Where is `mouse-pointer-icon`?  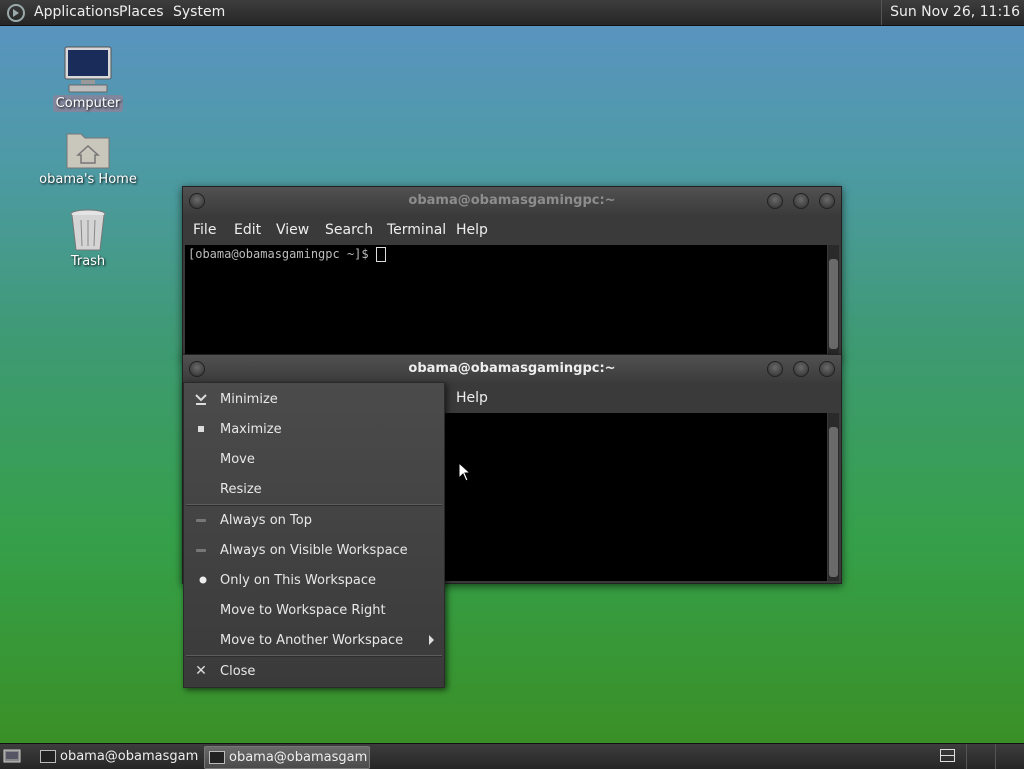 mouse-pointer-icon is located at coordinates (465, 472).